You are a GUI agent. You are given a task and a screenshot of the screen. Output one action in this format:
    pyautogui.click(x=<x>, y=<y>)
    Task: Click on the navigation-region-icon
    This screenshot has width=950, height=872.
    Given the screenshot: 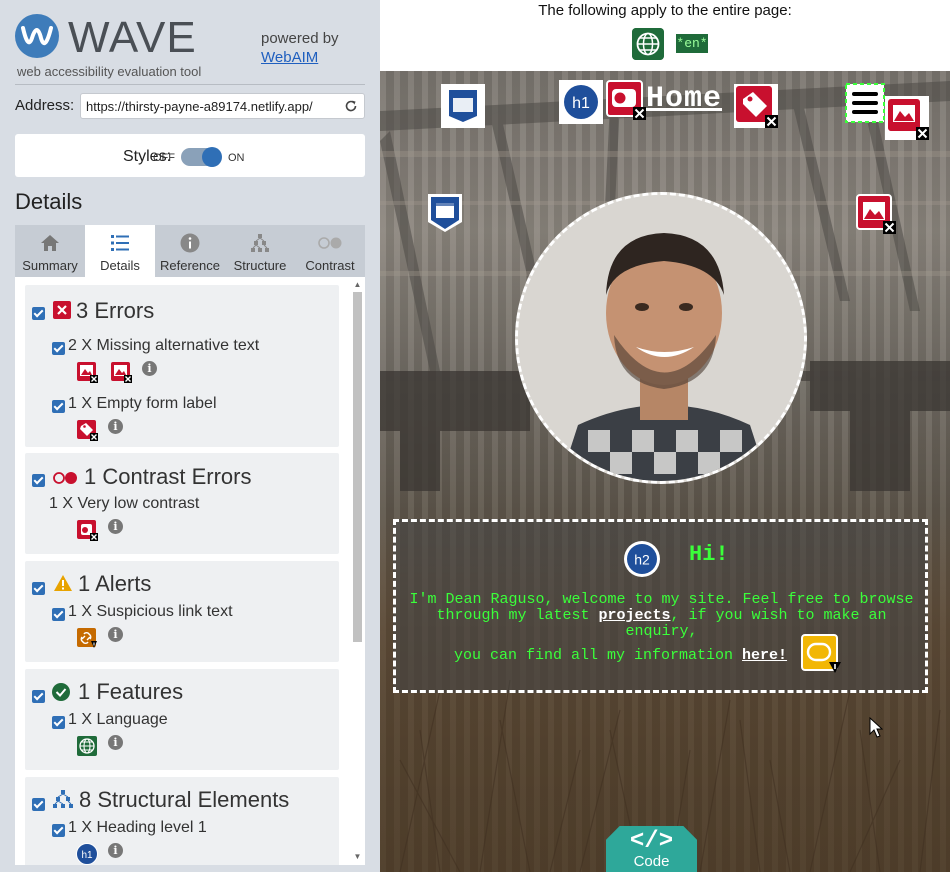 What is the action you would take?
    pyautogui.click(x=445, y=213)
    